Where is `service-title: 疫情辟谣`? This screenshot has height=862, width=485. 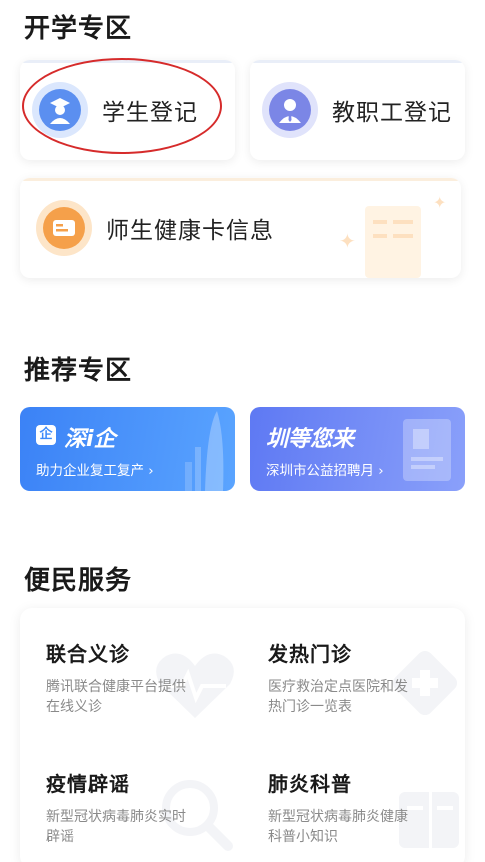
service-title: 疫情辟谣 is located at coordinates (88, 784).